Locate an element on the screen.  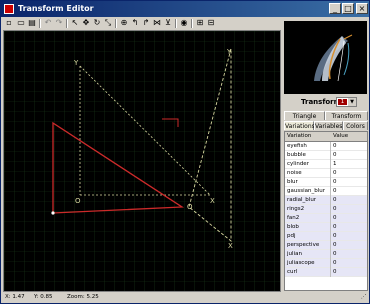
variation-name: pdj is located at coordinates (291, 236).